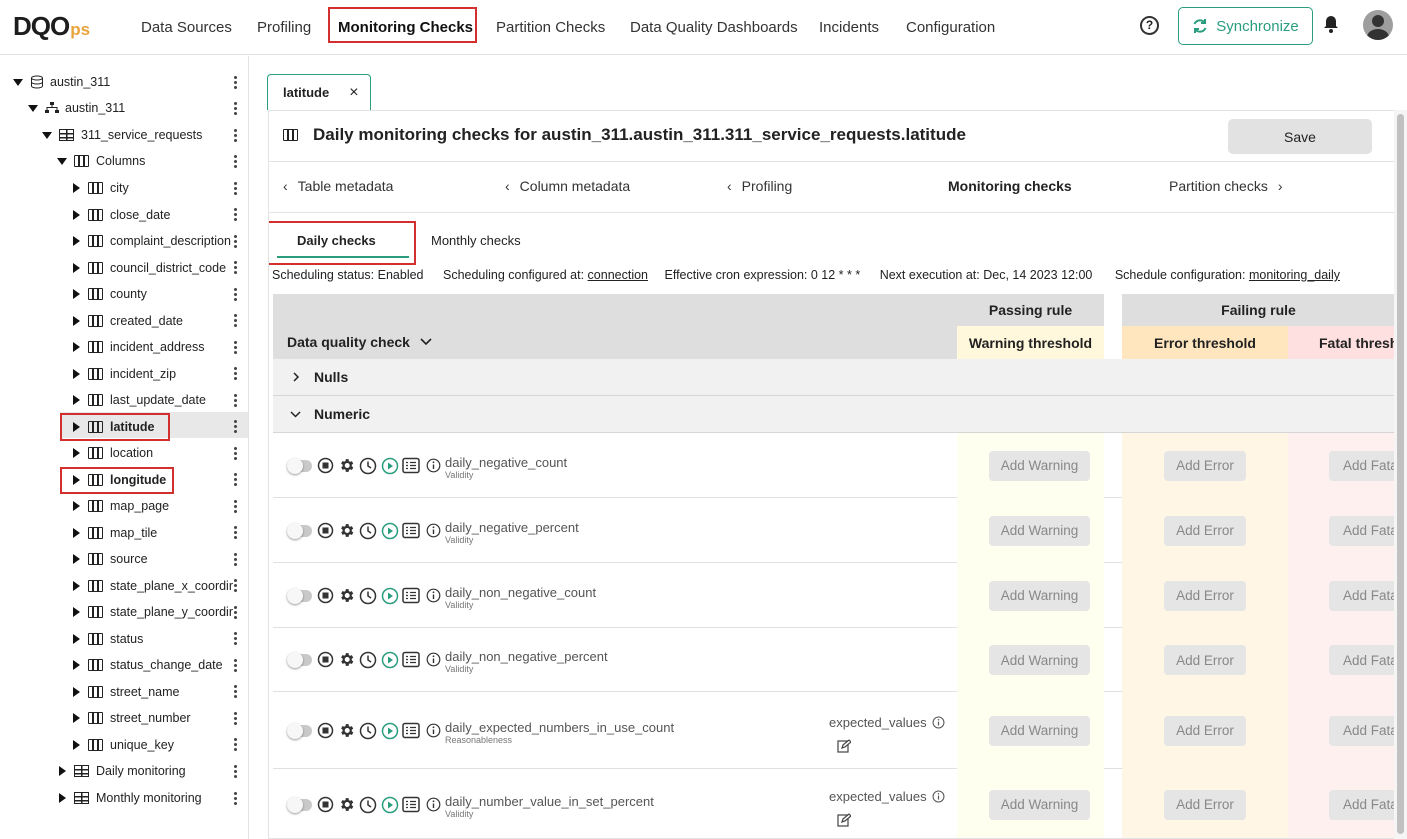 This screenshot has height=839, width=1407. I want to click on nav-profiling: Profiling, so click(284, 27).